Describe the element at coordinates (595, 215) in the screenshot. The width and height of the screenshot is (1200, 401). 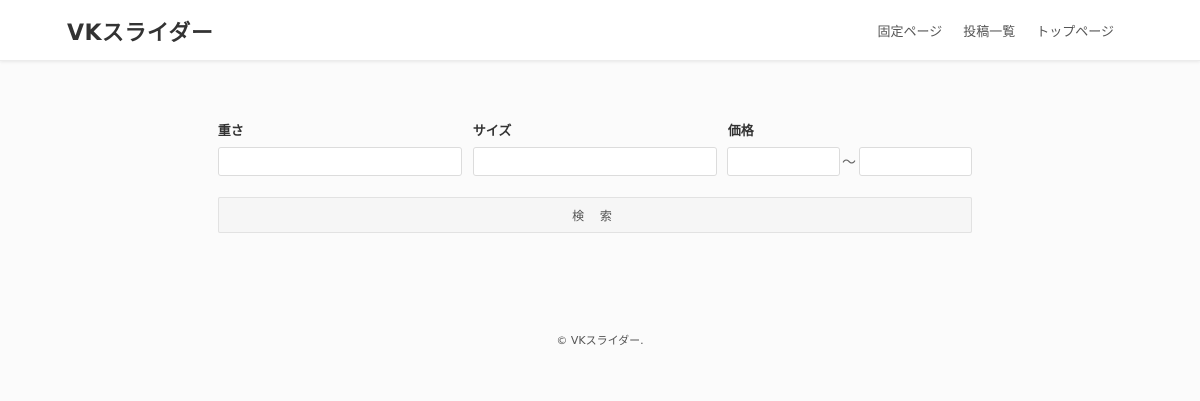
I see `search-button: 検 索` at that location.